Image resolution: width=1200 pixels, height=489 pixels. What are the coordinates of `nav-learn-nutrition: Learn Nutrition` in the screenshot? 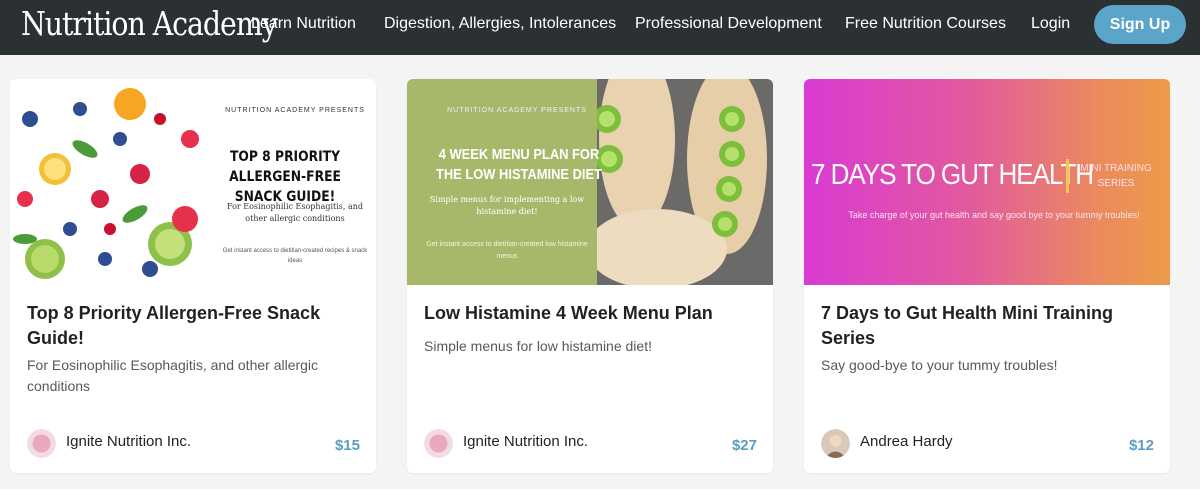 It's located at (303, 24).